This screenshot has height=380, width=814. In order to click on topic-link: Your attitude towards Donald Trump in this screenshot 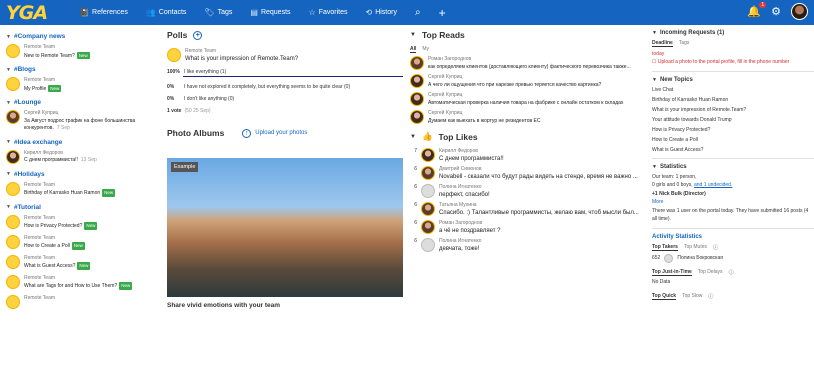, I will do `click(733, 120)`.